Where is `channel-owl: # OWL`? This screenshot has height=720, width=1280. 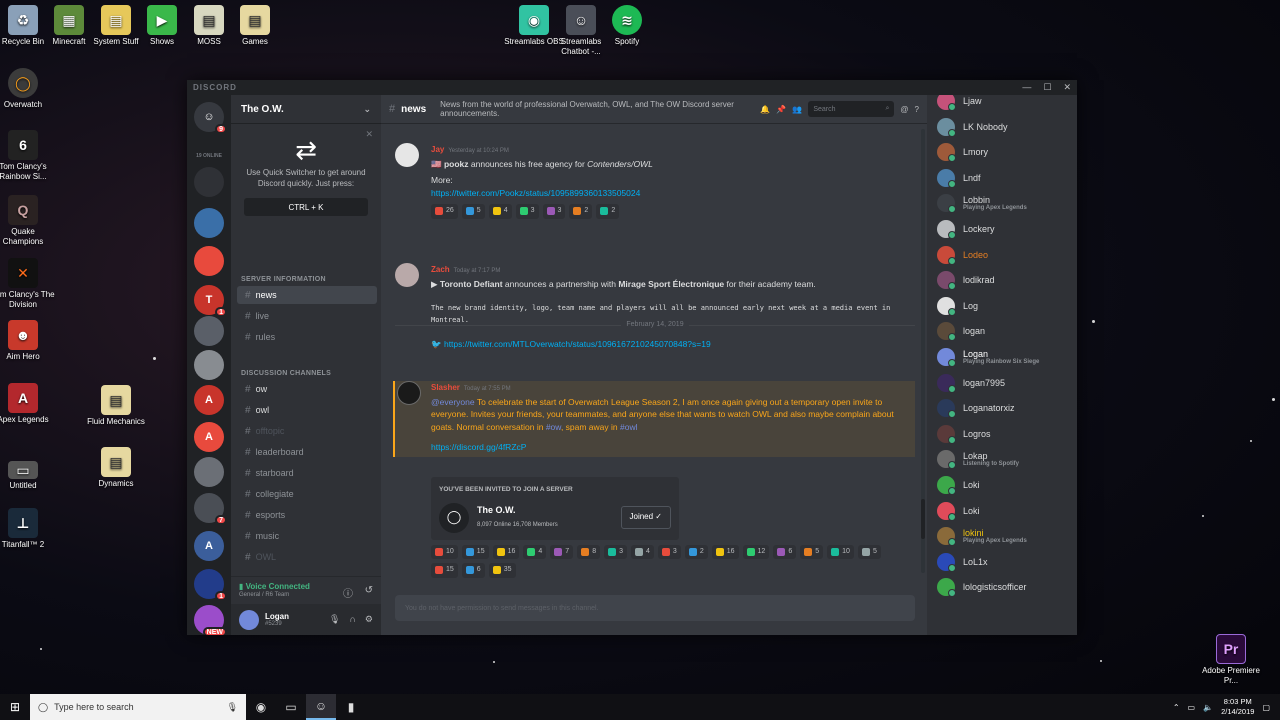
channel-owl: # OWL is located at coordinates (307, 557).